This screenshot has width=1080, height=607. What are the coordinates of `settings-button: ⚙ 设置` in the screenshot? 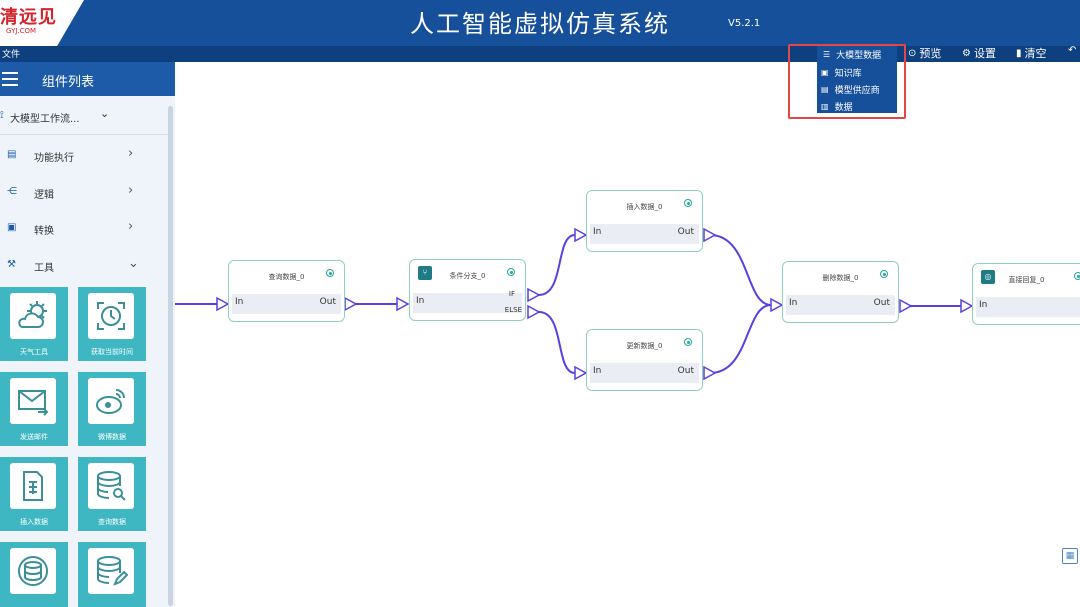 It's located at (979, 53).